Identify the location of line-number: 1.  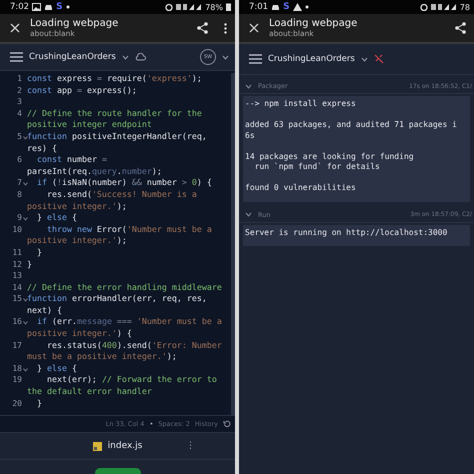
(19, 79).